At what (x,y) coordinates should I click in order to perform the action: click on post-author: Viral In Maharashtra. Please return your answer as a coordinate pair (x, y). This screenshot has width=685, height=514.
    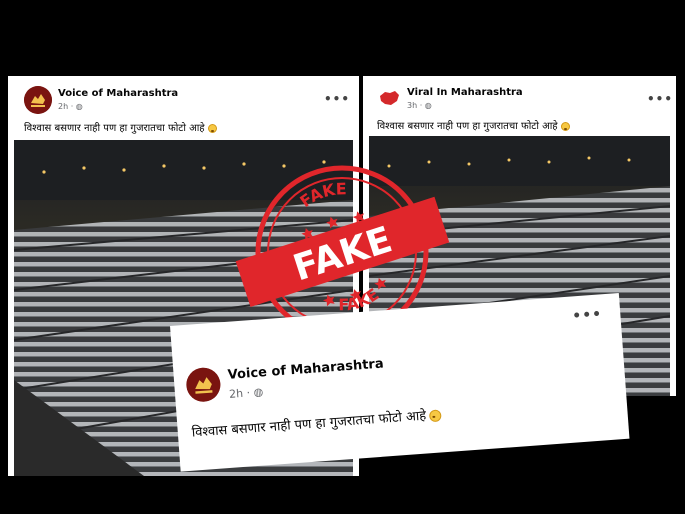
    Looking at the image, I should click on (465, 92).